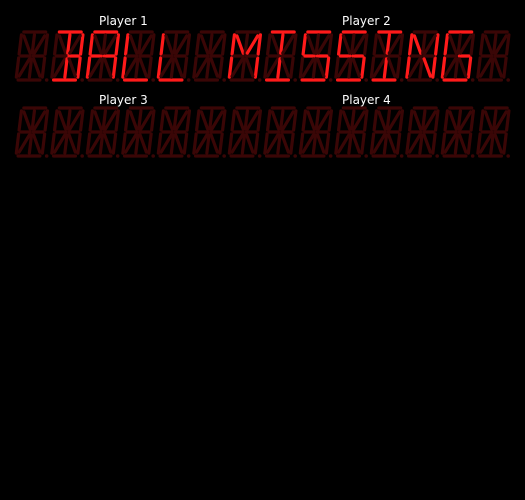 This screenshot has height=500, width=525. What do you see at coordinates (252, 44) in the screenshot?
I see `top-display-digit-6-segment-j` at bounding box center [252, 44].